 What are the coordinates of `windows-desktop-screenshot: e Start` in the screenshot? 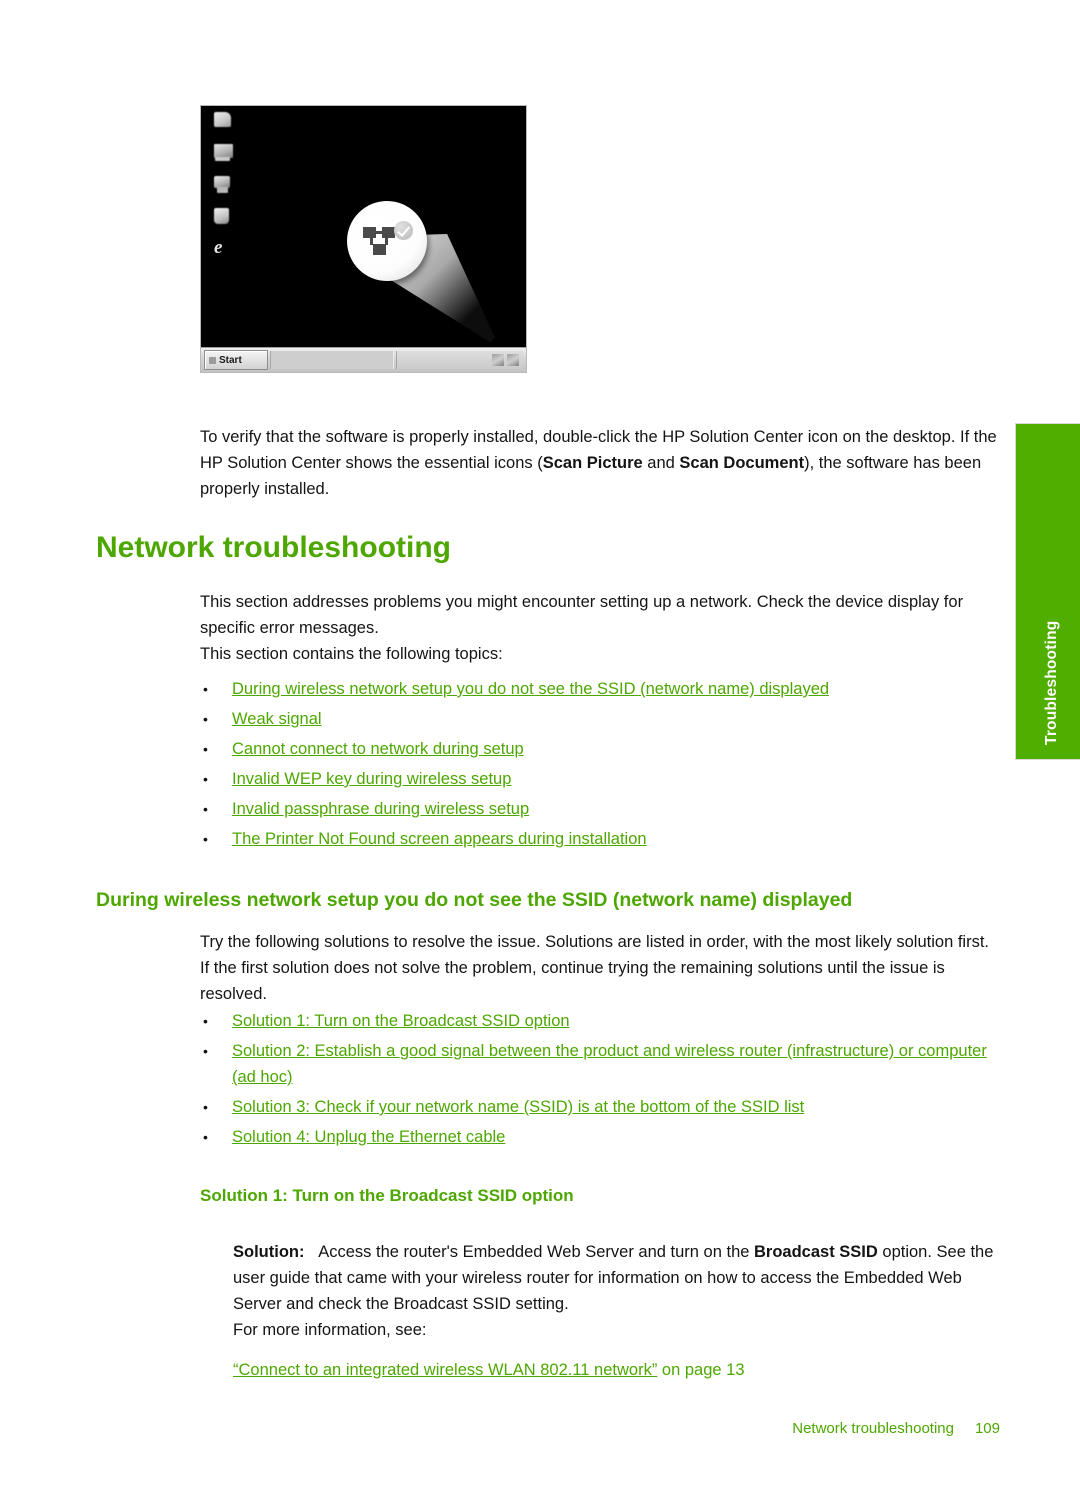 It's located at (363, 239).